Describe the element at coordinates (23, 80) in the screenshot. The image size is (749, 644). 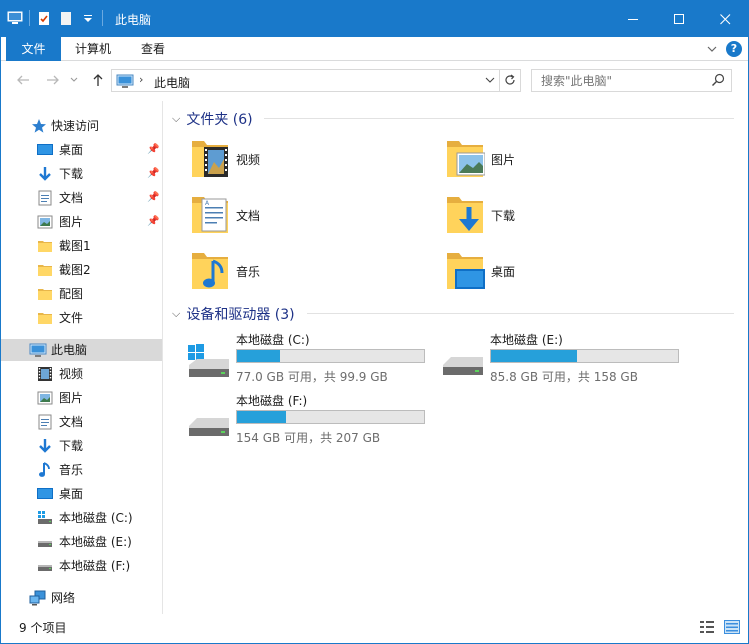
I see `back-icon` at that location.